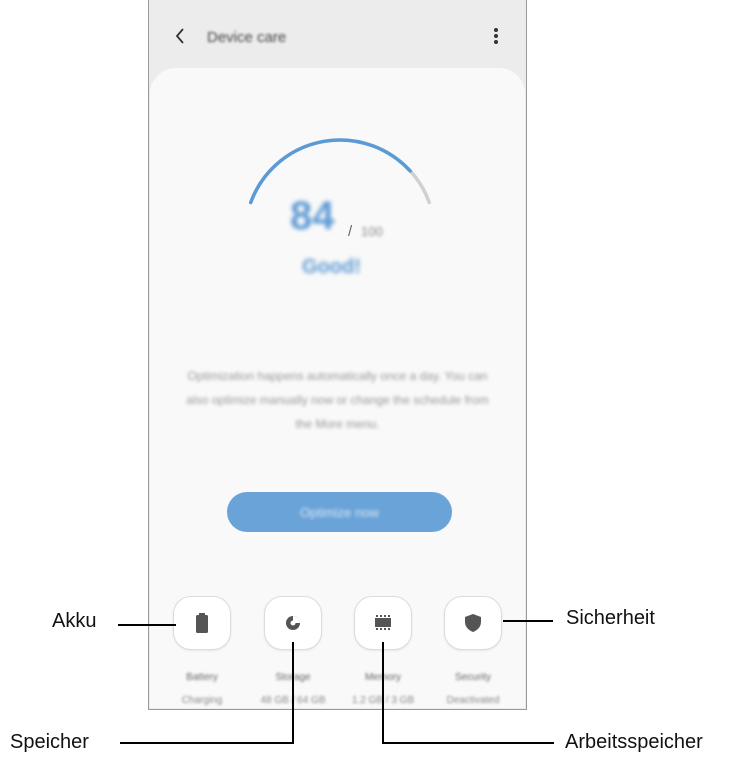 This screenshot has height=771, width=739. Describe the element at coordinates (49, 742) in the screenshot. I see `callout-speicher: Speicher` at that location.